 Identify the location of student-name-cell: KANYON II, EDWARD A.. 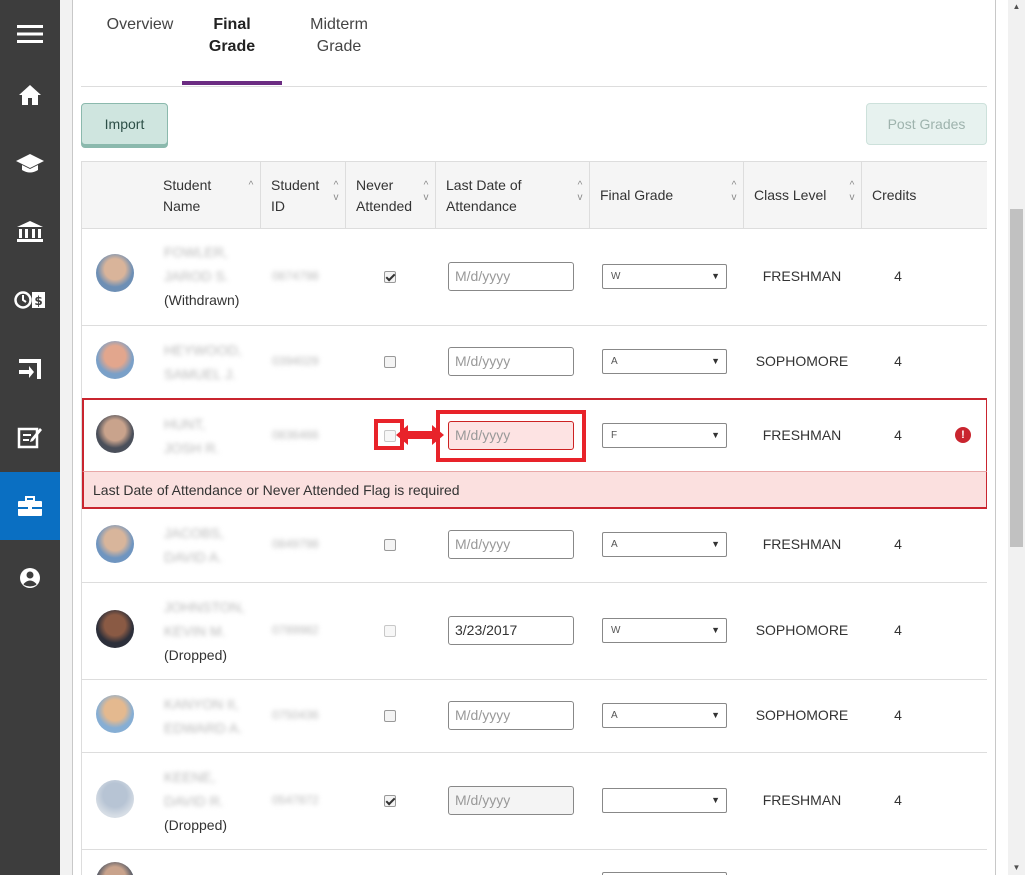
(204, 716).